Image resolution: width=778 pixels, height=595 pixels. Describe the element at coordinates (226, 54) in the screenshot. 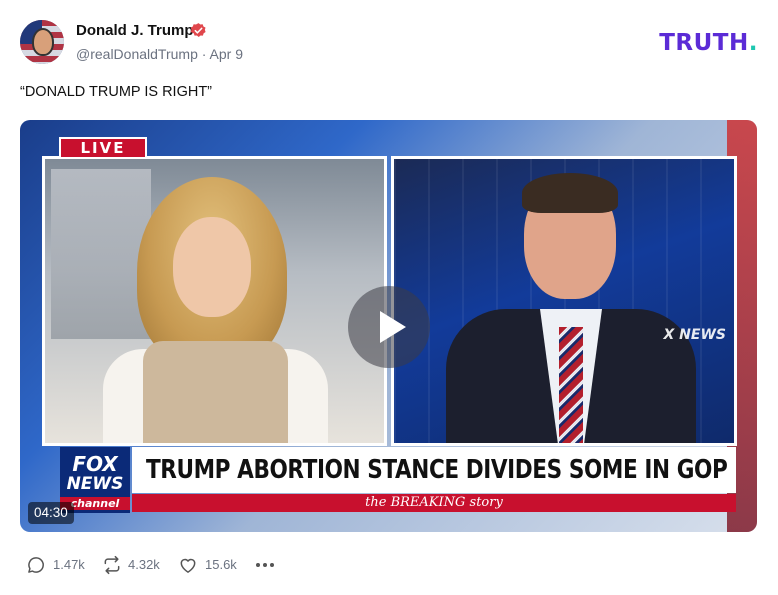

I see `post-date: Apr 9` at that location.